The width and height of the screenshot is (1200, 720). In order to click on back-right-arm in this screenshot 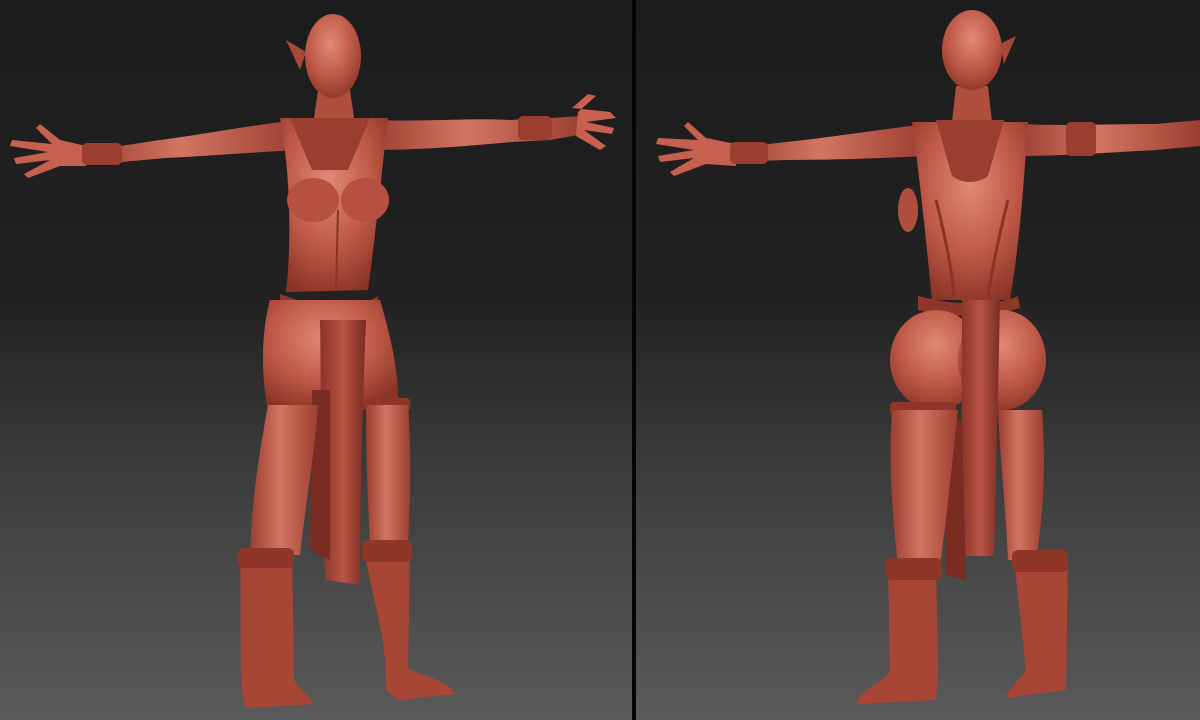, I will do `click(1108, 138)`.